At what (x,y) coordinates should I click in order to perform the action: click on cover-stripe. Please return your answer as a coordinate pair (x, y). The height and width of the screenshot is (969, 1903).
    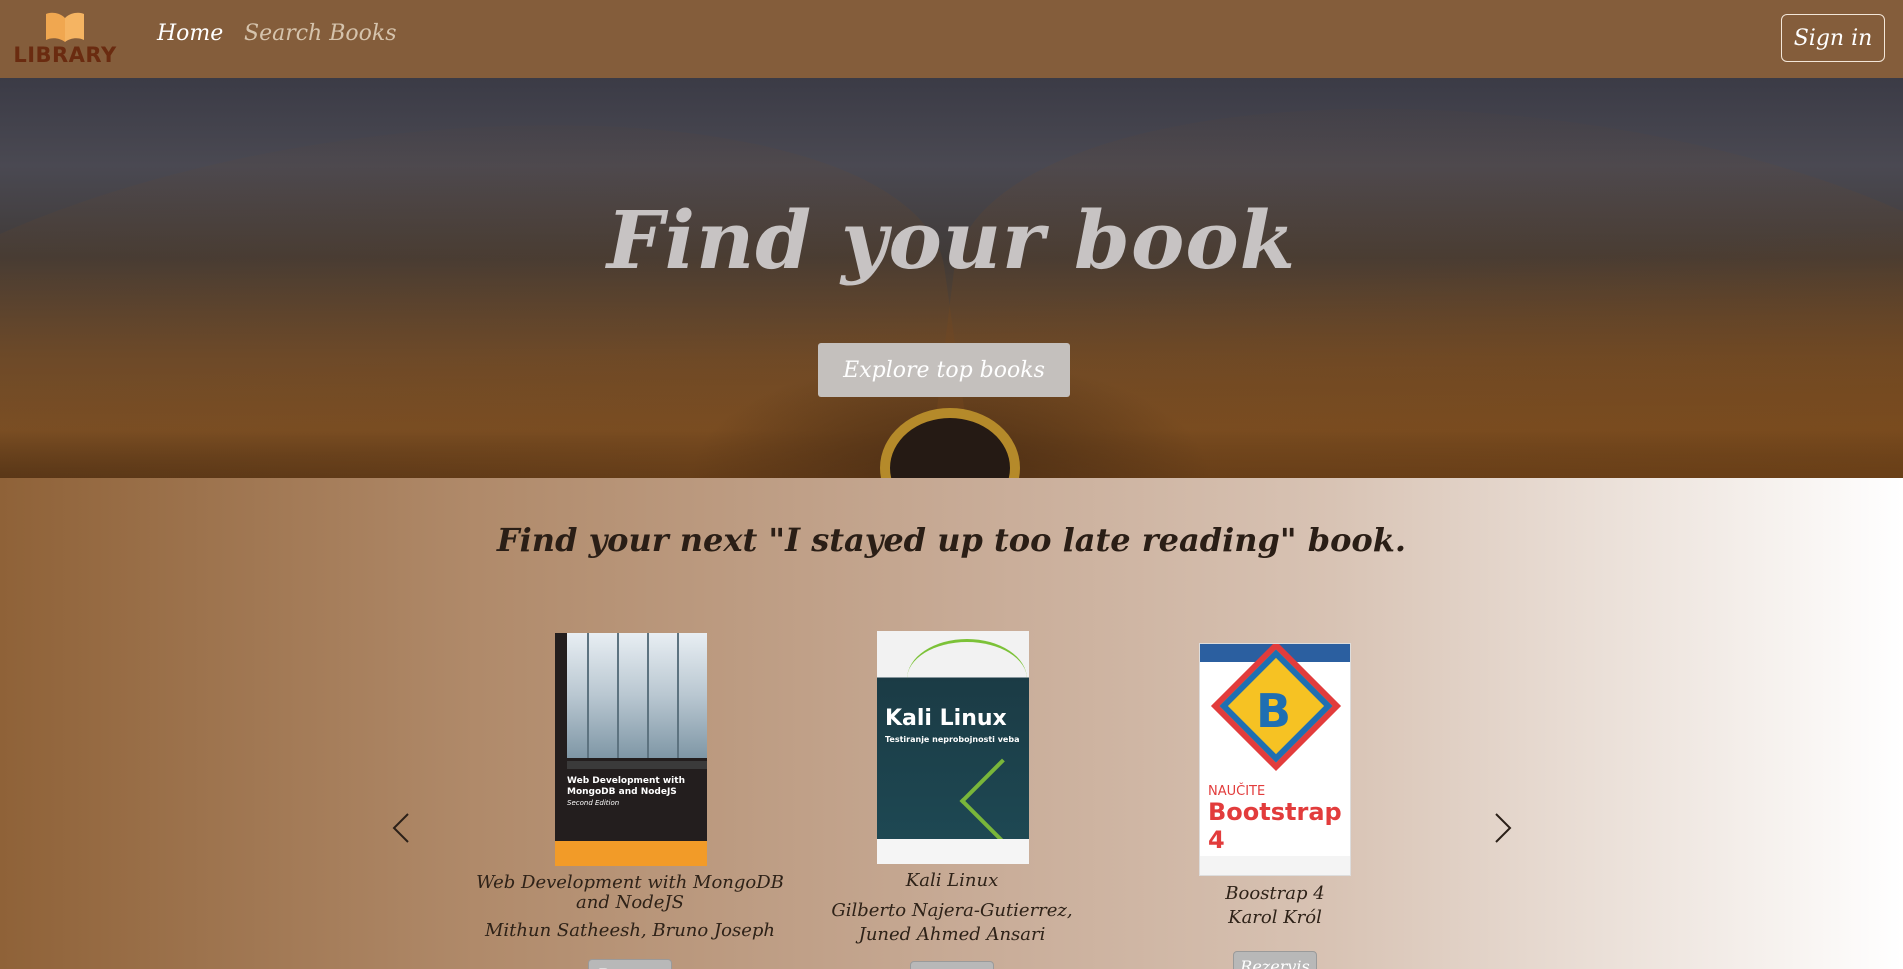
    Looking at the image, I should click on (637, 765).